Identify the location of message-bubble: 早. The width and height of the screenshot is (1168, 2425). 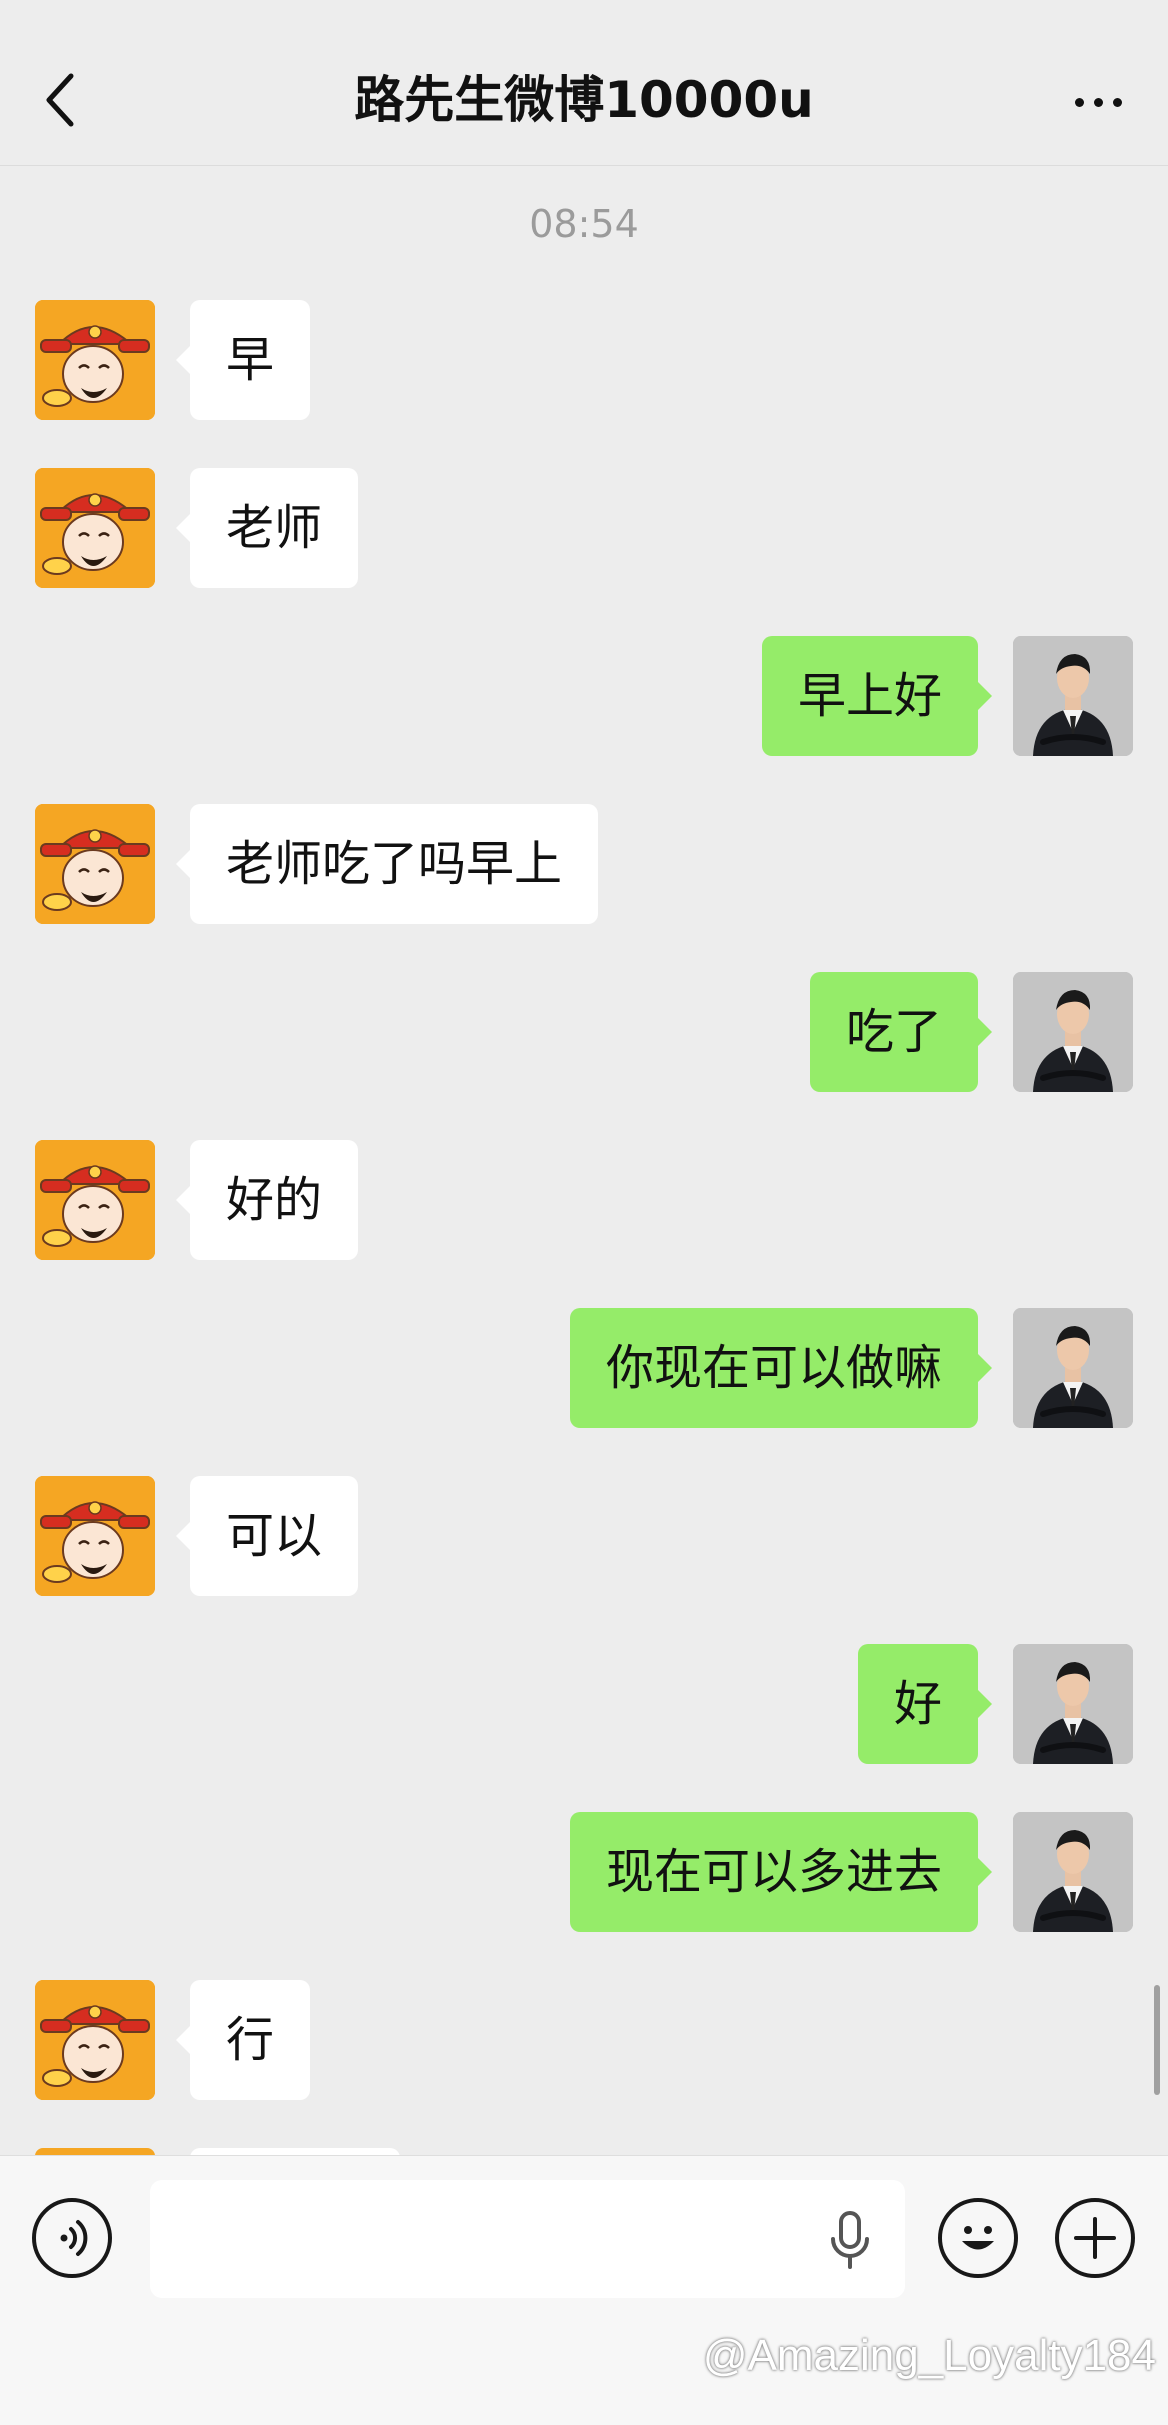
(243, 360).